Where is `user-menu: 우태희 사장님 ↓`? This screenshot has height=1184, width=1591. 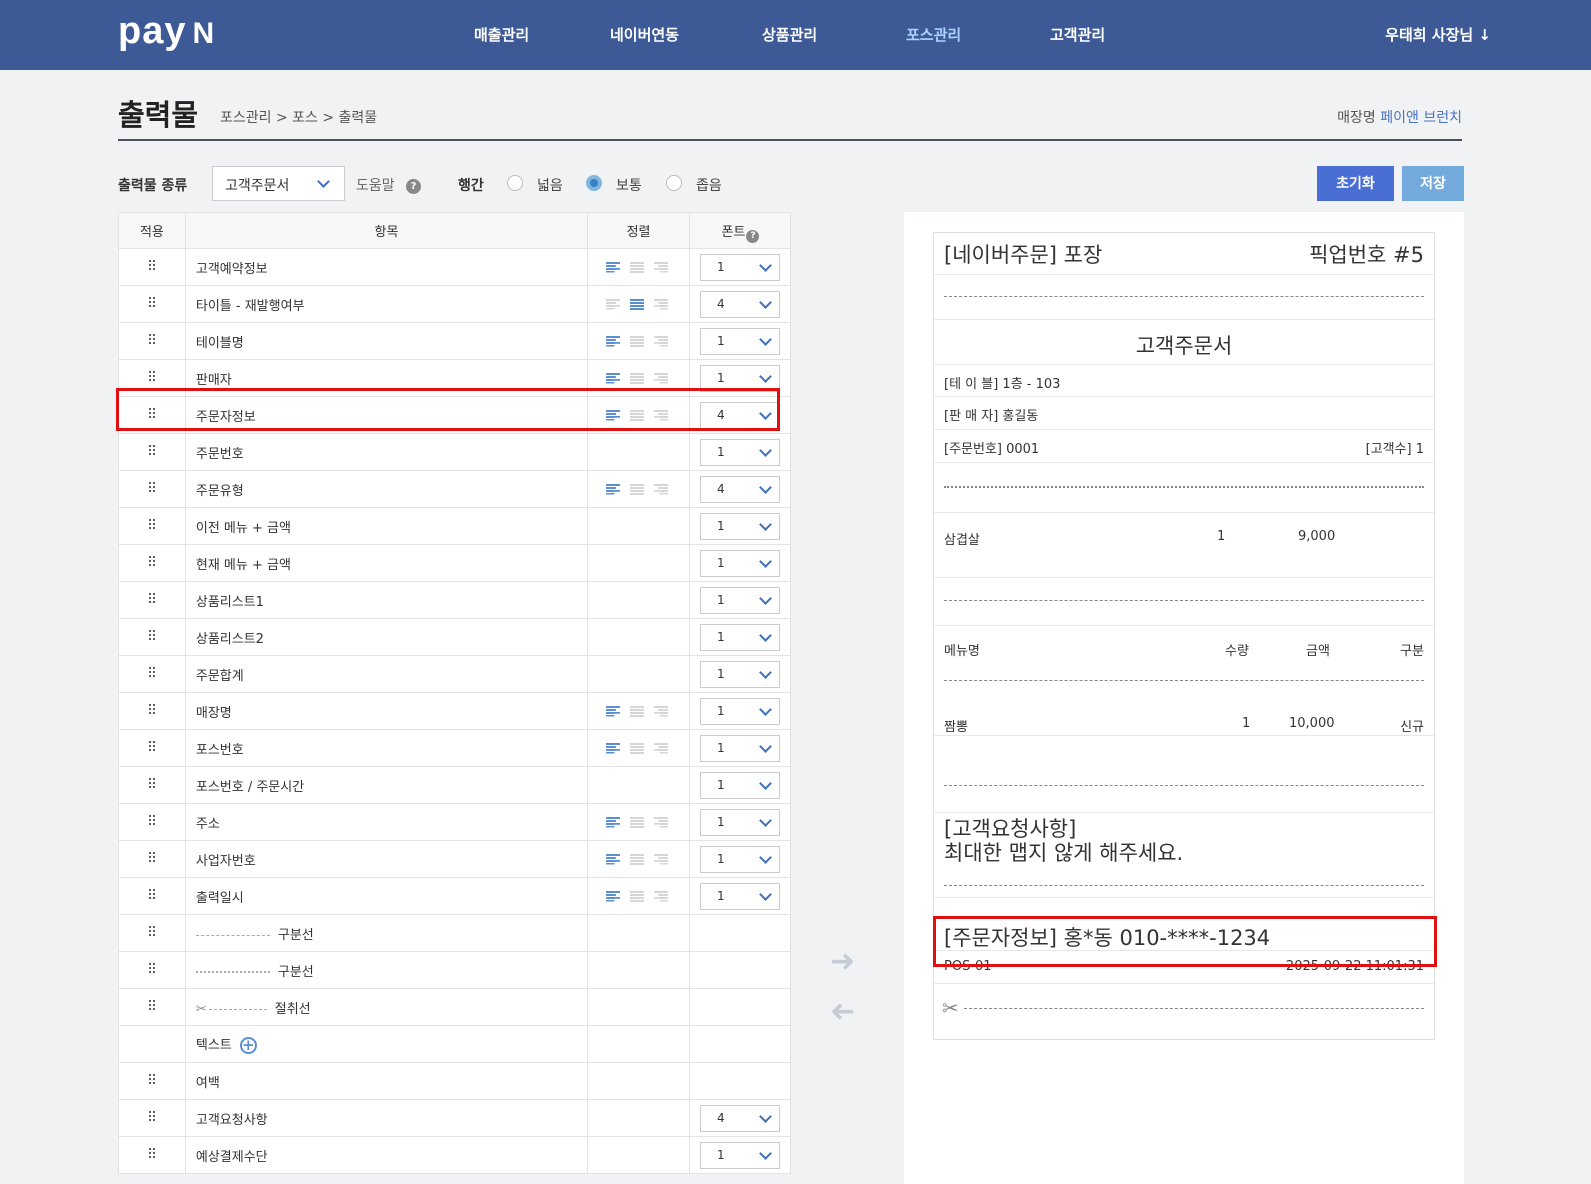 user-menu: 우태희 사장님 ↓ is located at coordinates (1438, 34).